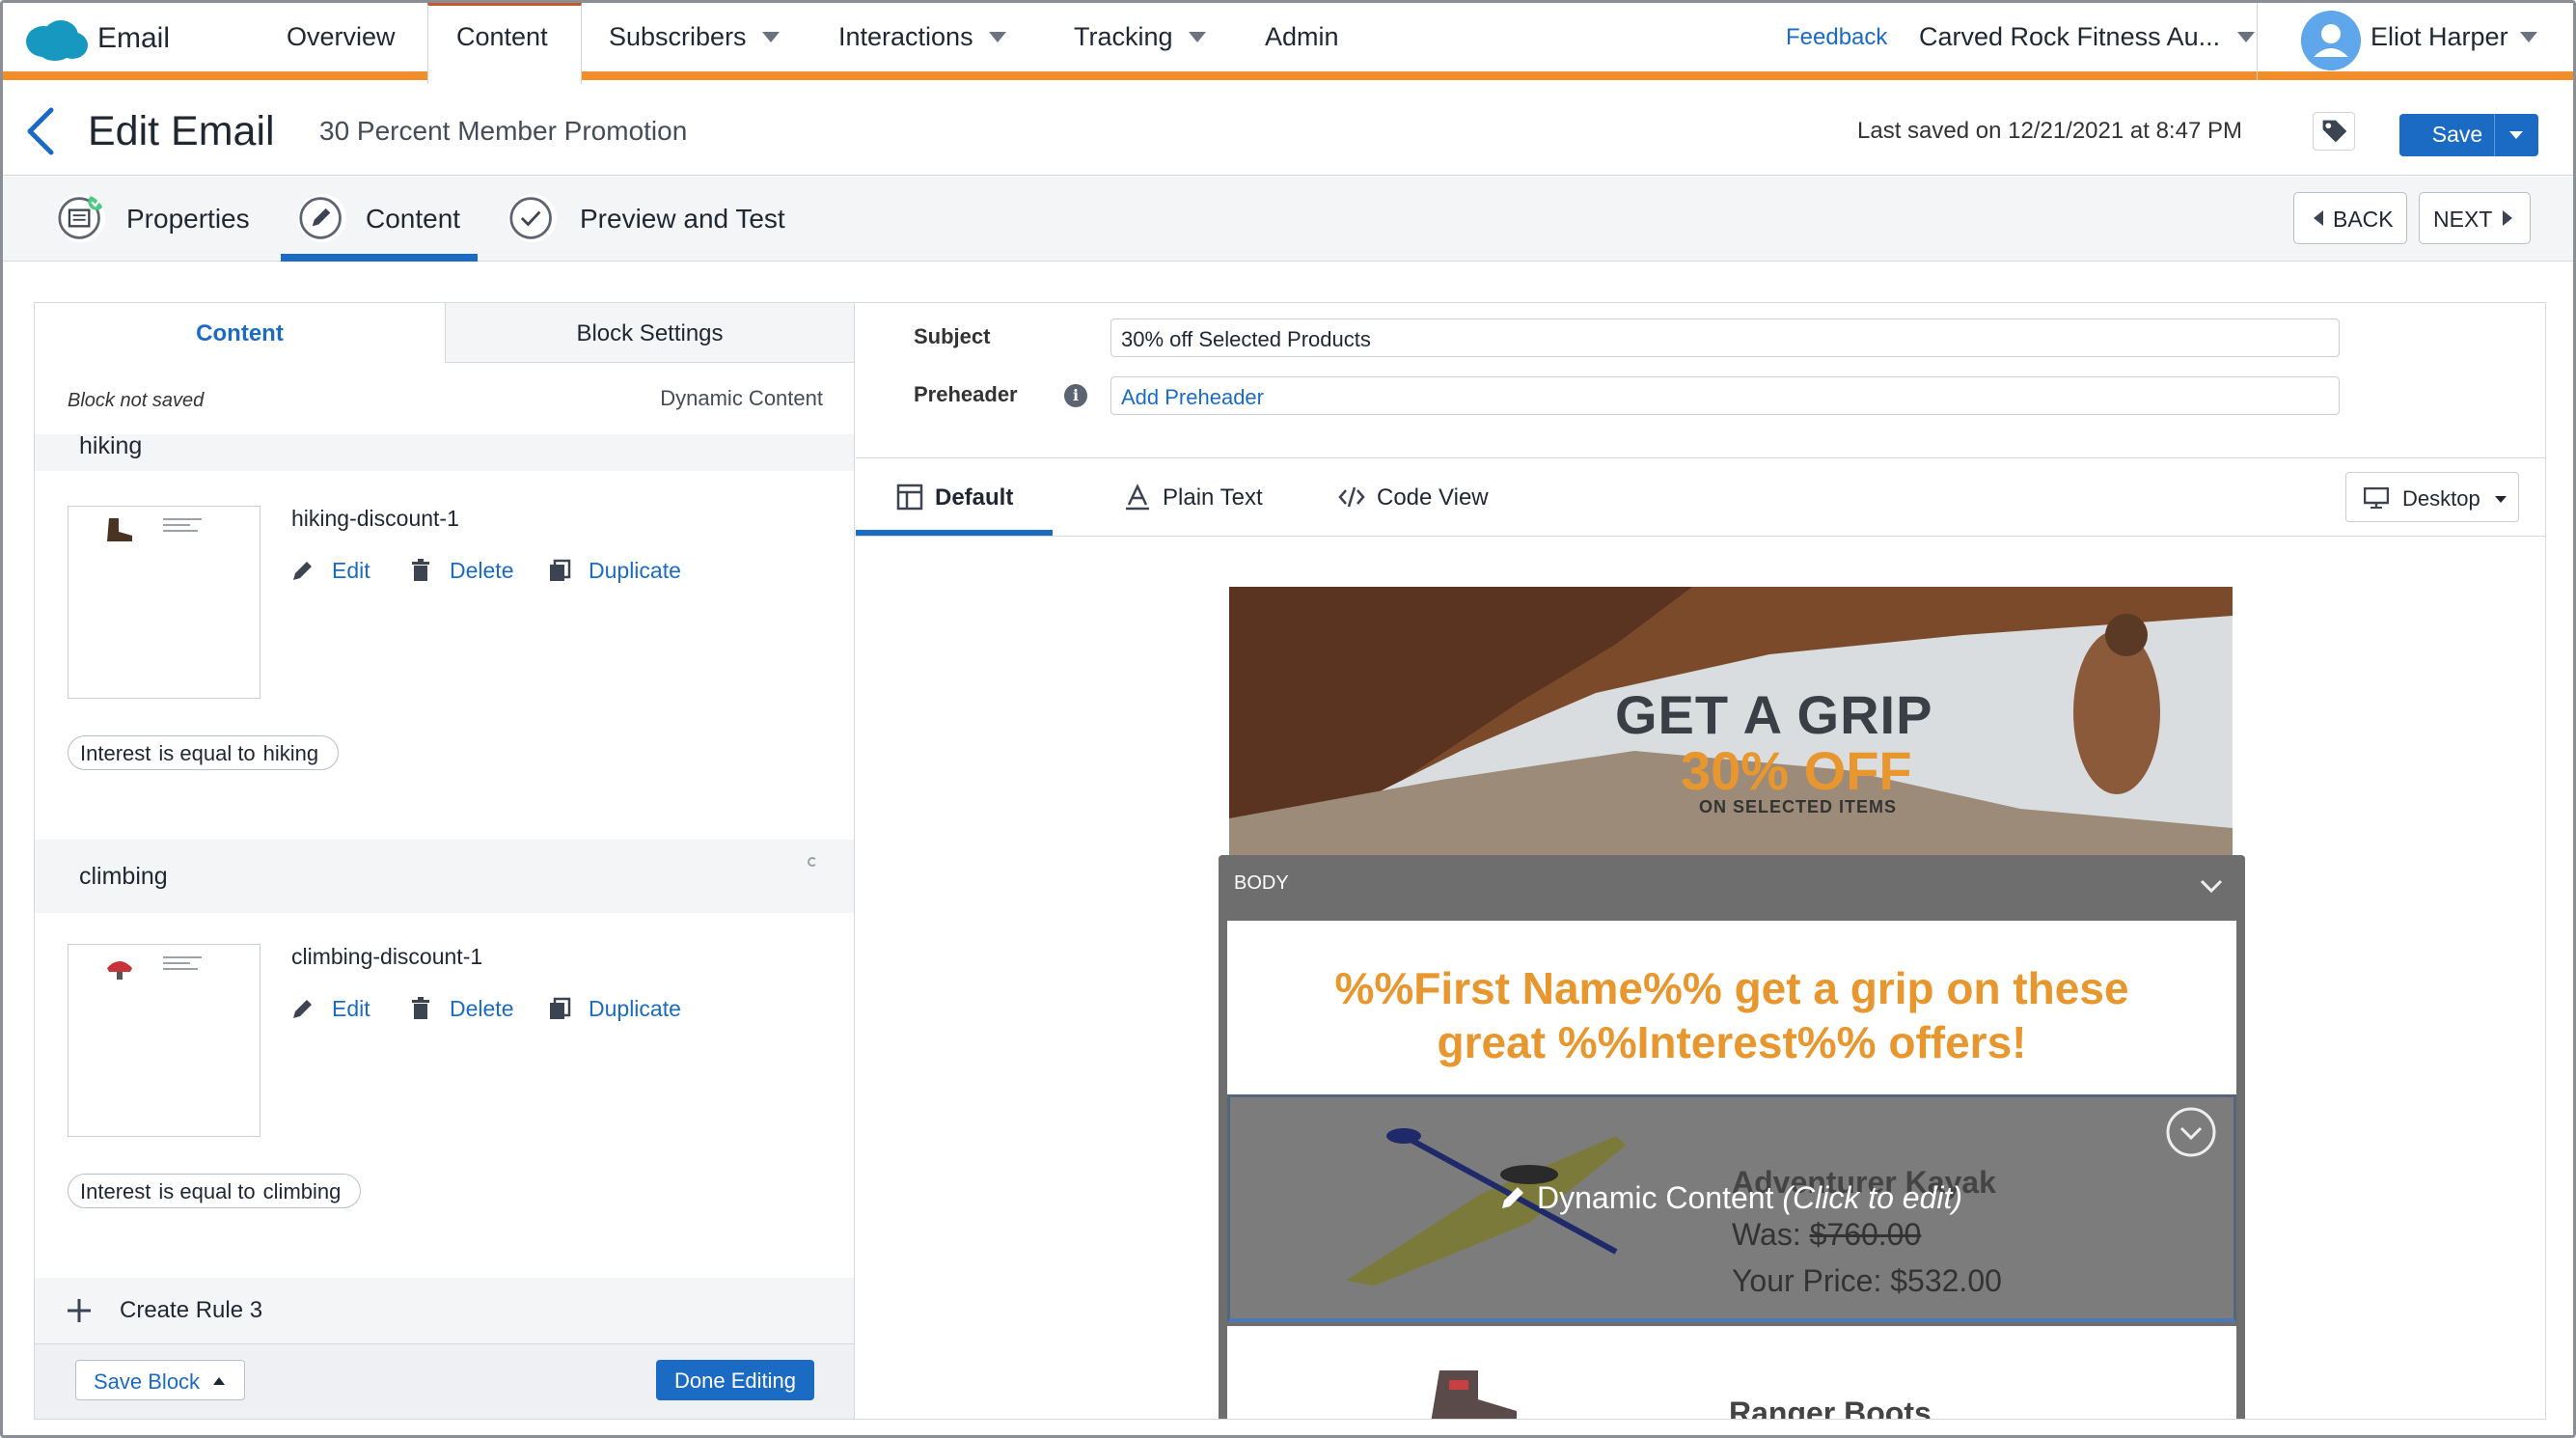  What do you see at coordinates (922, 37) in the screenshot?
I see `nav-interactions: Interactions` at bounding box center [922, 37].